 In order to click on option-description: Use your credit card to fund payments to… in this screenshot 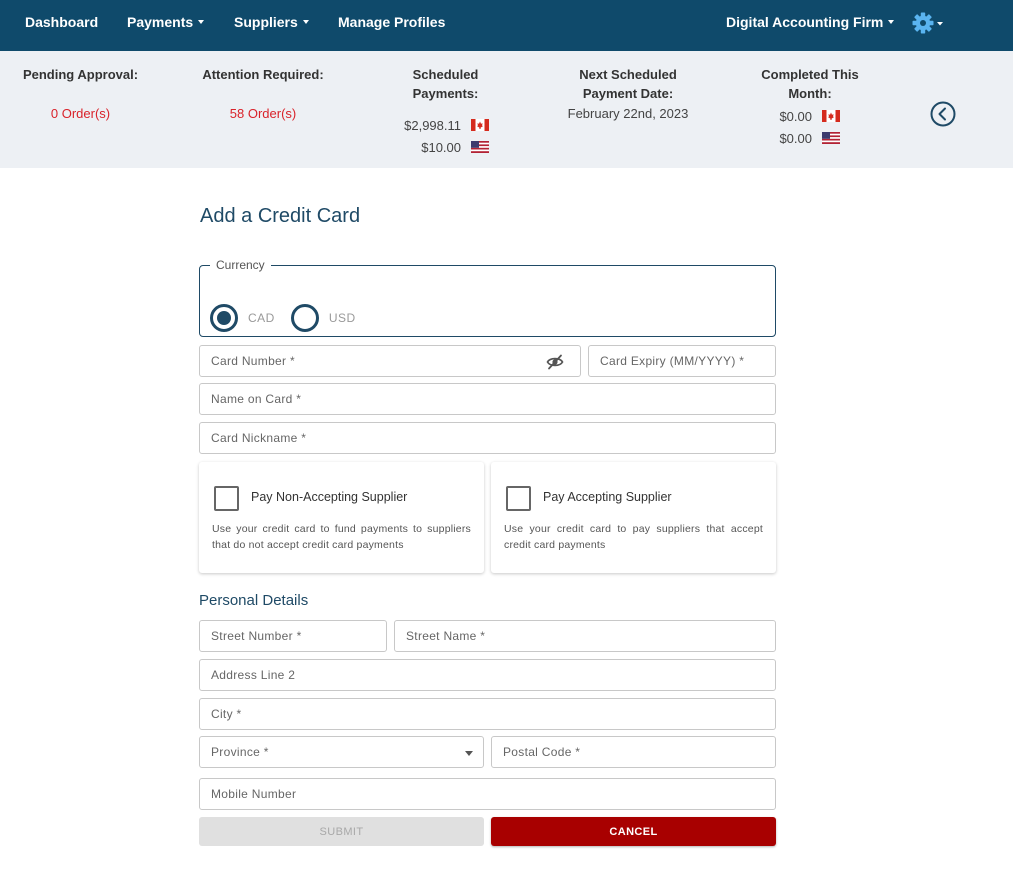, I will do `click(341, 537)`.